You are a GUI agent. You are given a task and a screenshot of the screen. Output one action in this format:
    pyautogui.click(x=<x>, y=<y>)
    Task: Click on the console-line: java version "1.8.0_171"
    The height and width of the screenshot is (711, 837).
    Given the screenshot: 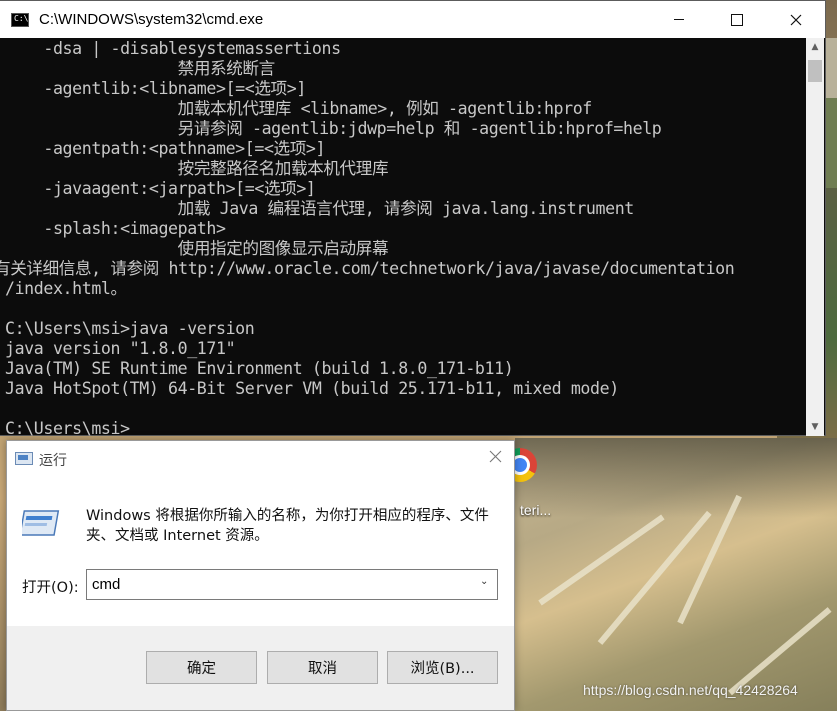 What is the action you would take?
    pyautogui.click(x=120, y=348)
    